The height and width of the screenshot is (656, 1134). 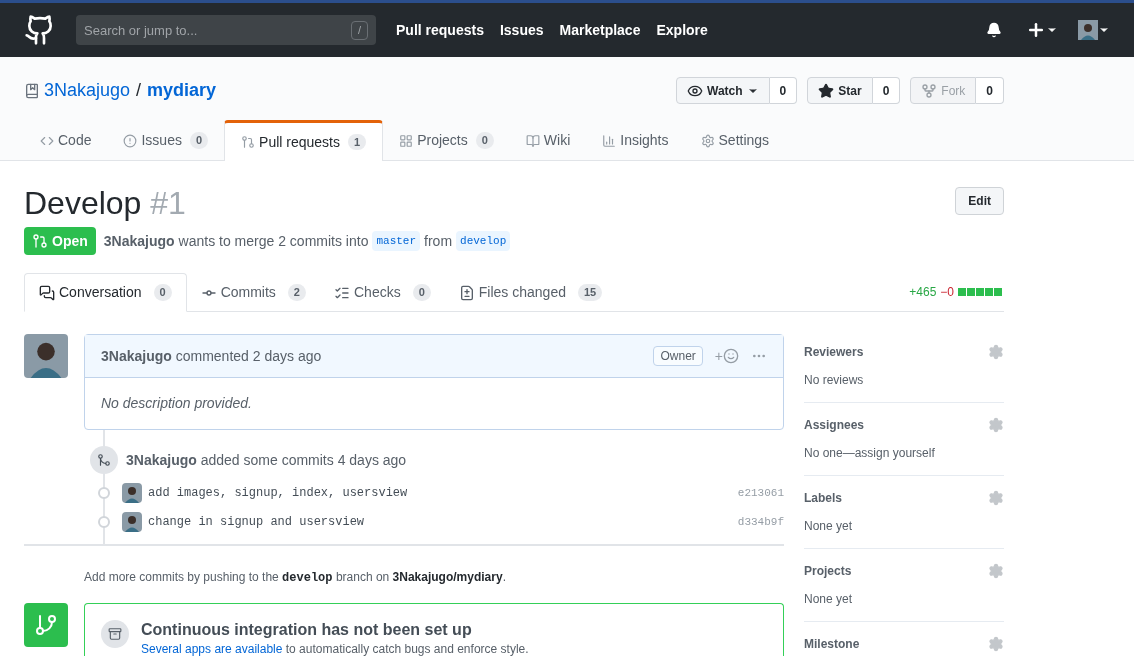 What do you see at coordinates (443, 493) in the screenshot?
I see `commit-message: add images, signup, index, usersview` at bounding box center [443, 493].